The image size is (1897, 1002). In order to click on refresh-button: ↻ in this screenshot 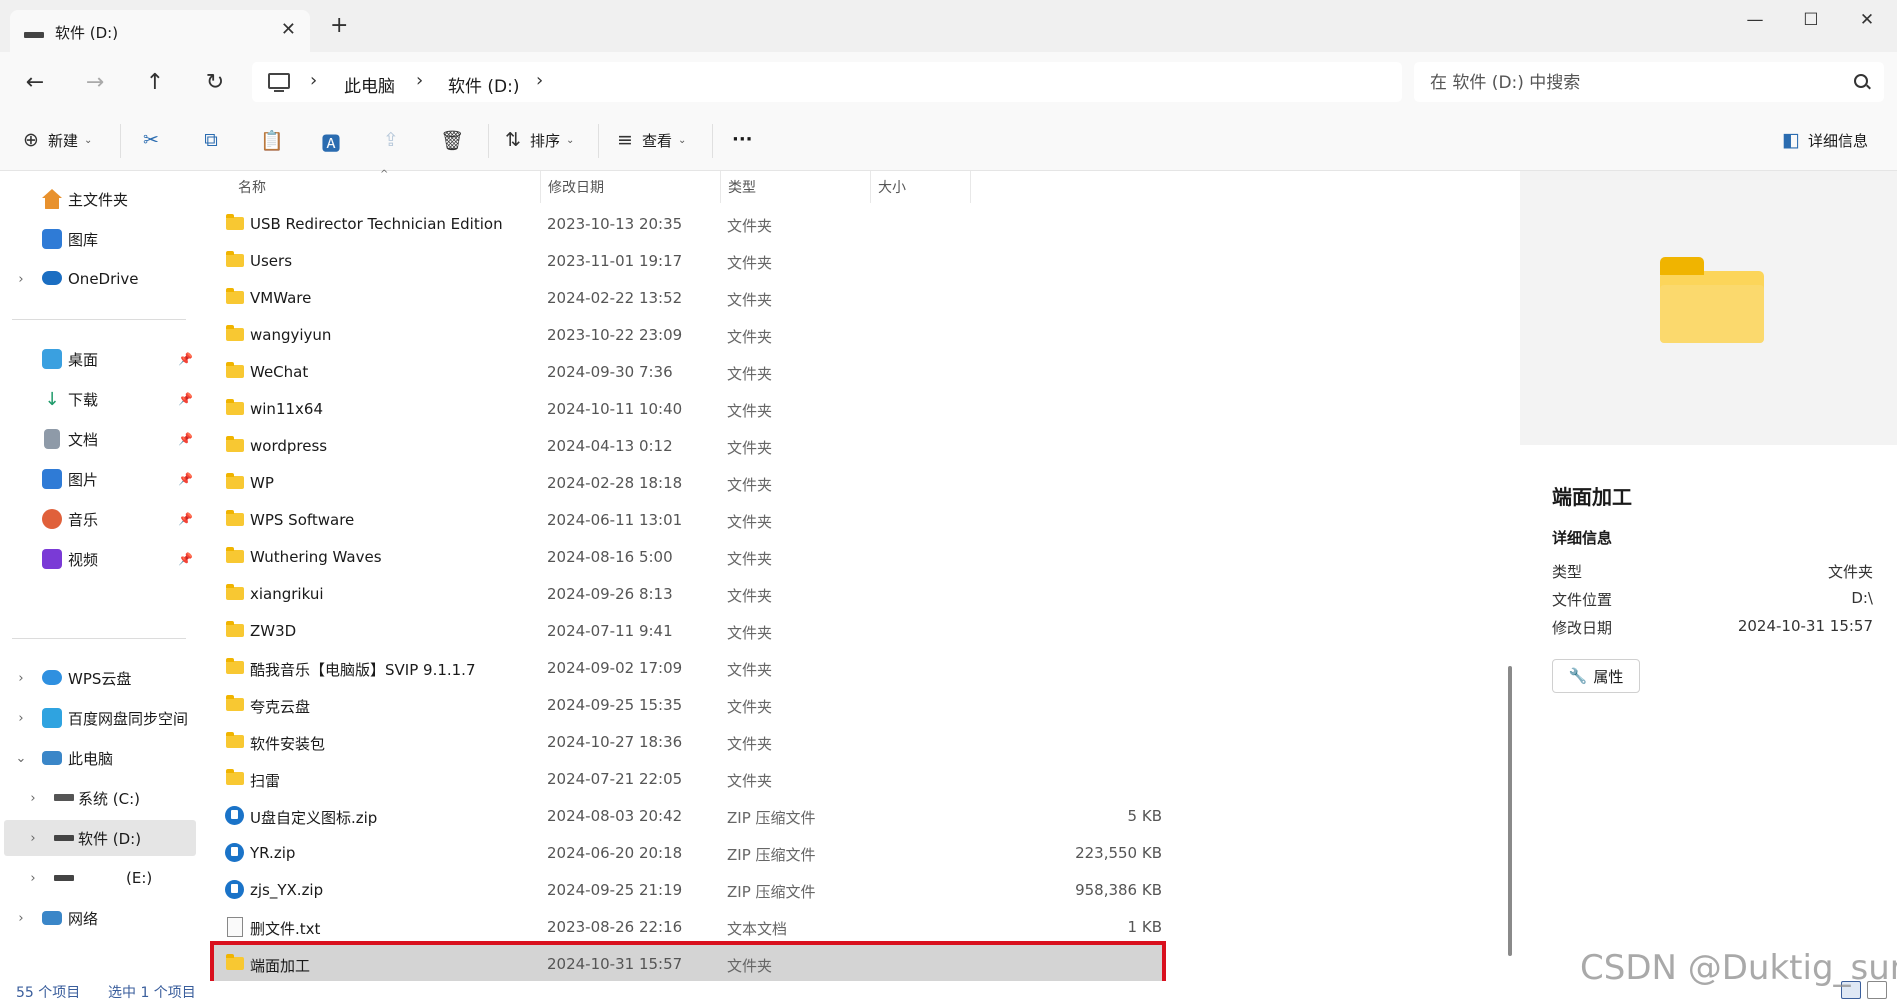, I will do `click(215, 83)`.